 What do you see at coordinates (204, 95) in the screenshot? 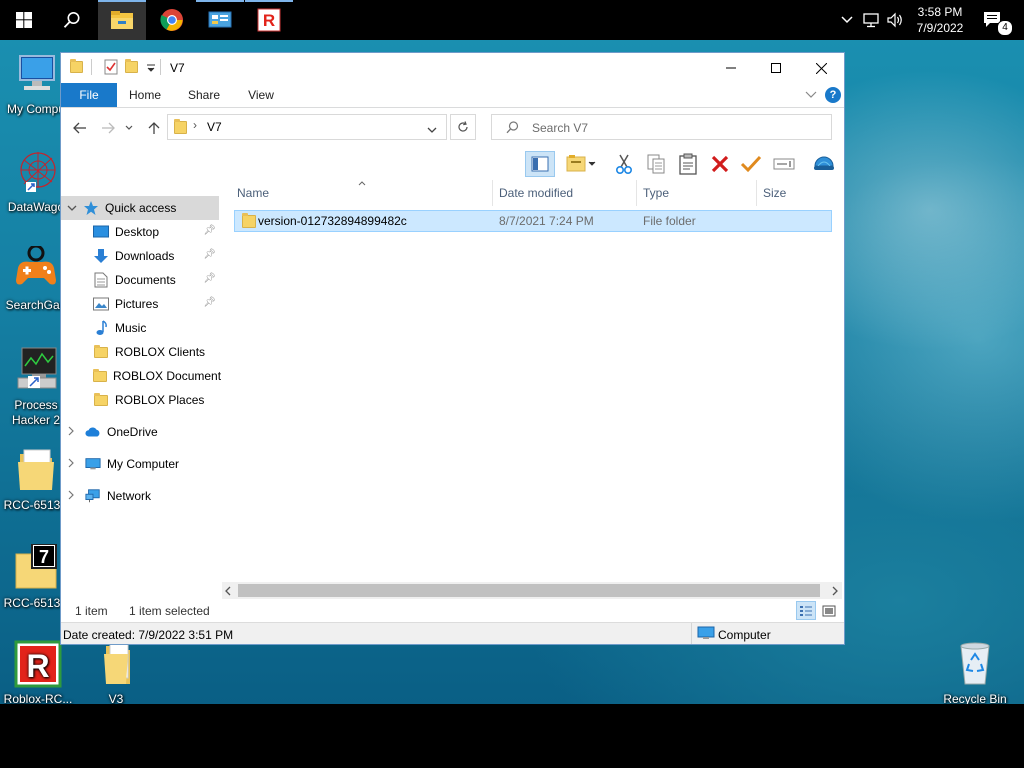
I see `tab-share: Share` at bounding box center [204, 95].